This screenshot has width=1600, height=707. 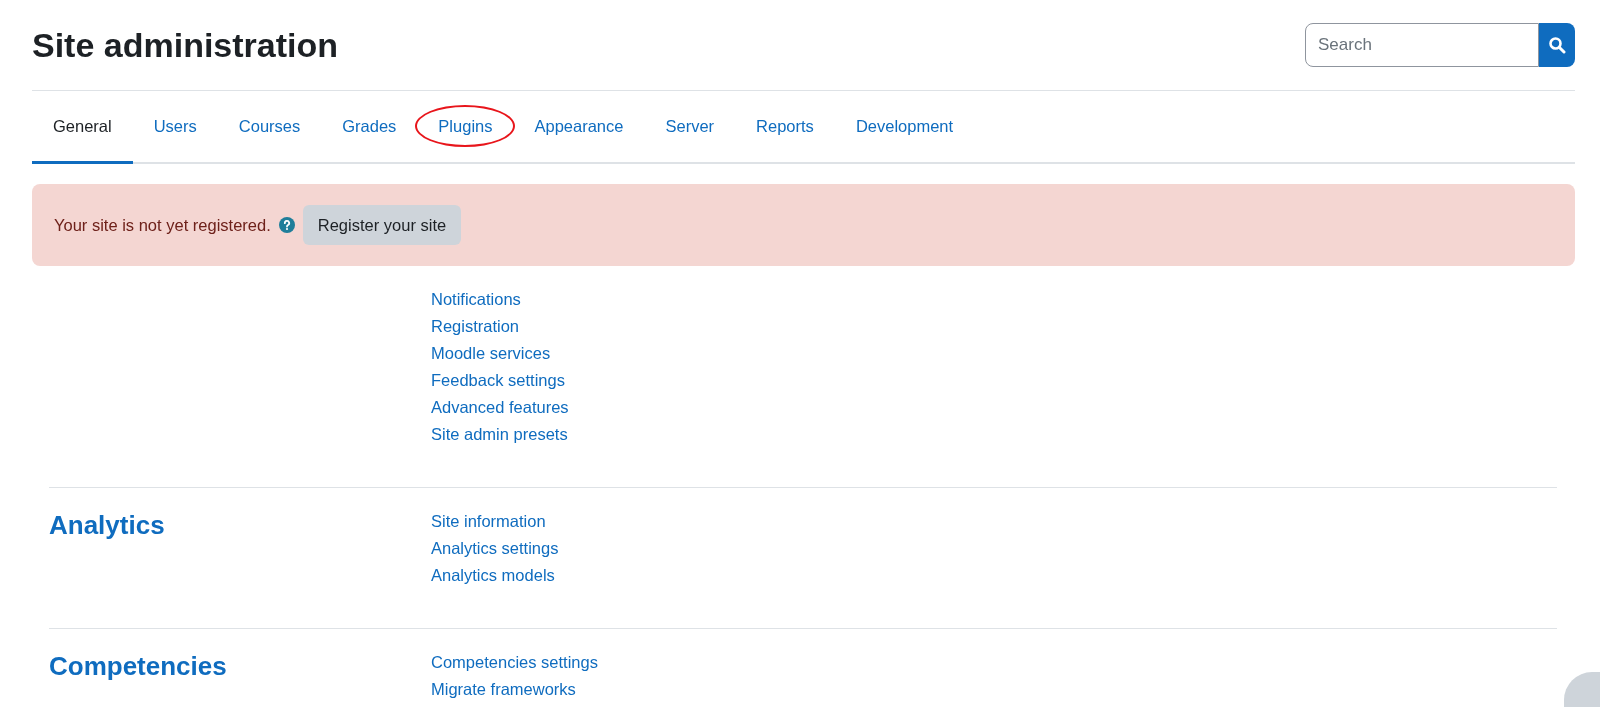 What do you see at coordinates (785, 127) in the screenshot?
I see `nav-tab: Reports` at bounding box center [785, 127].